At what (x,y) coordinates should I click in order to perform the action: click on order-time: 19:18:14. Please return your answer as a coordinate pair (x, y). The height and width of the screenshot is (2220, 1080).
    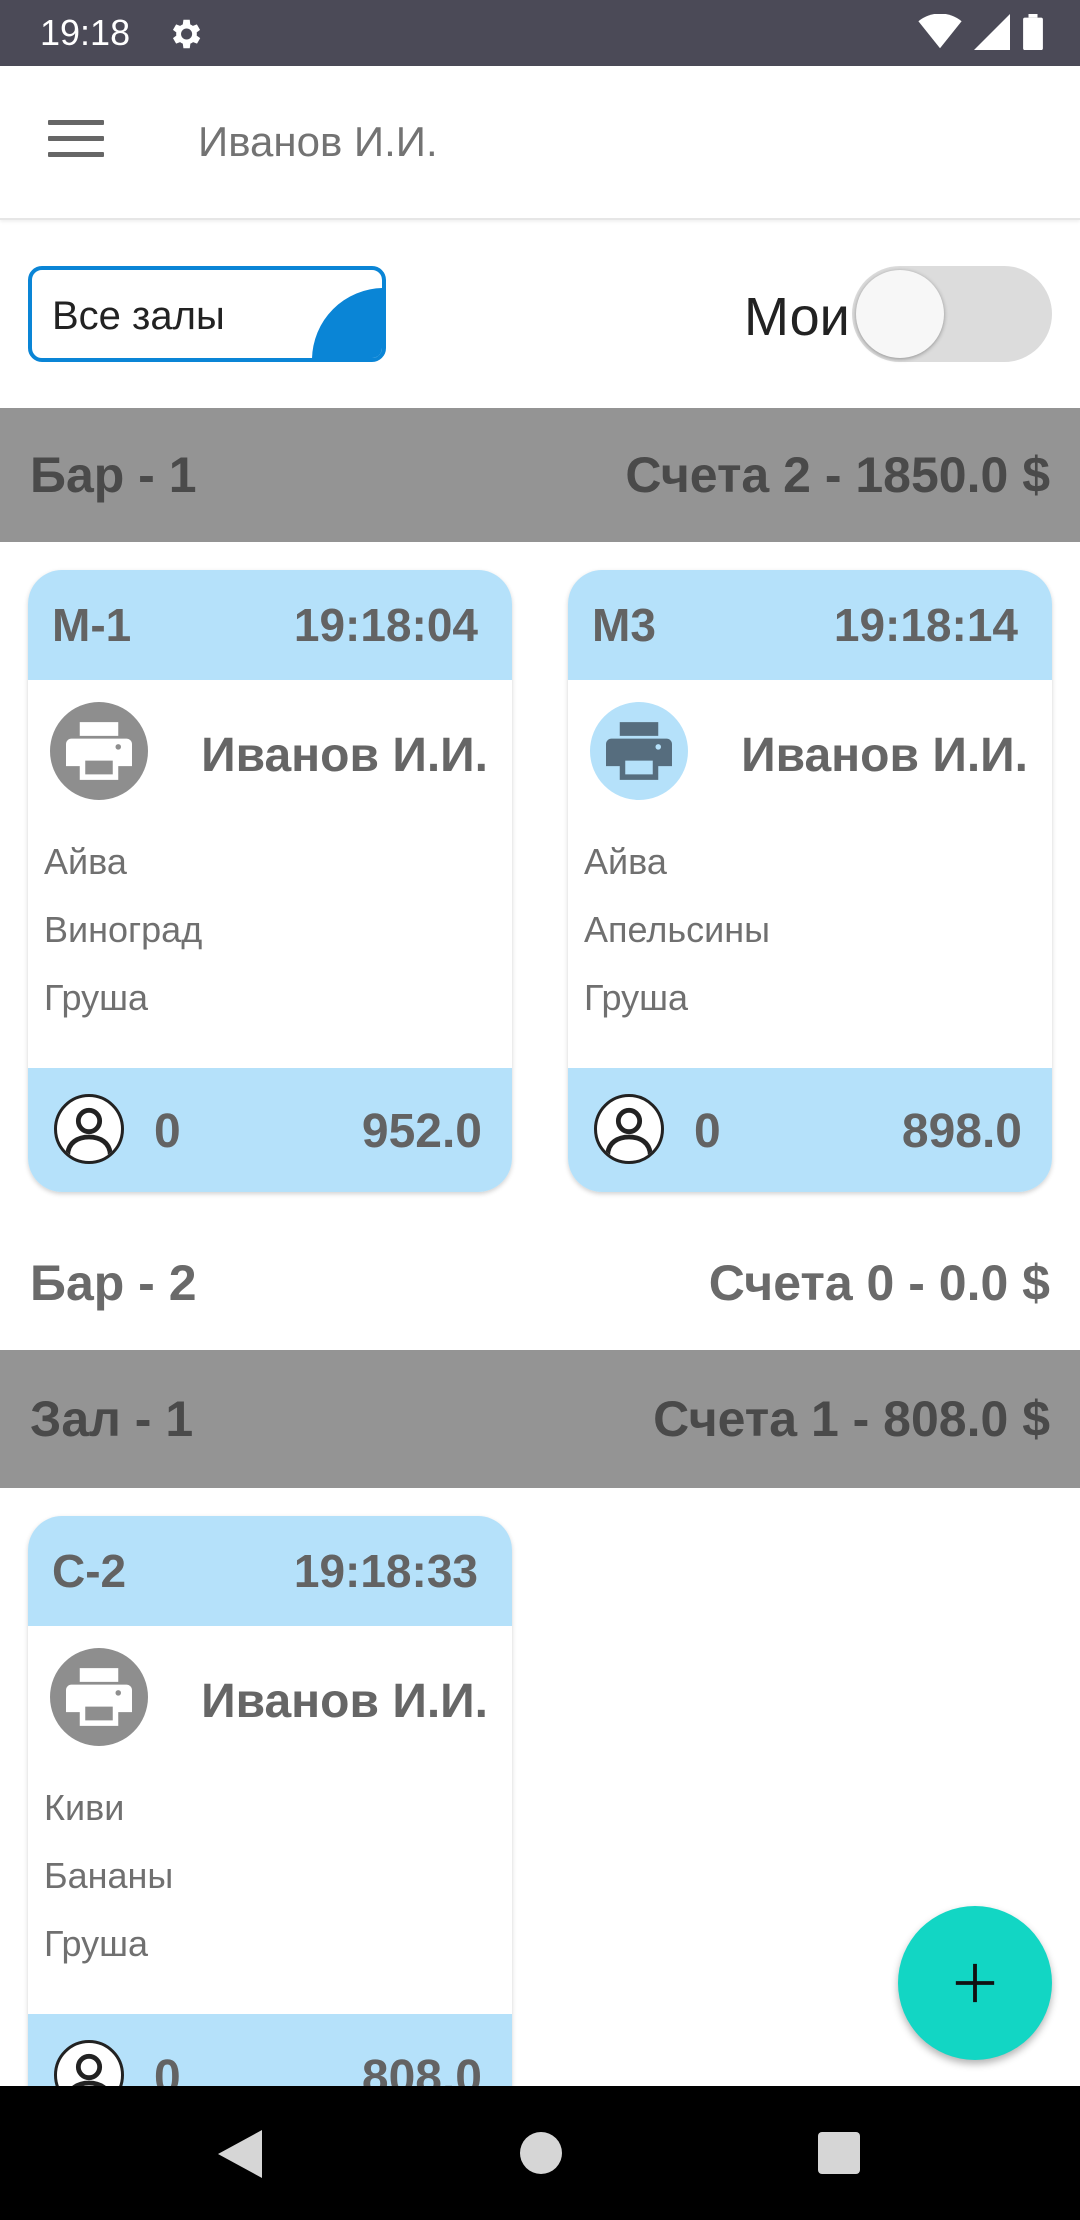
    Looking at the image, I should click on (925, 625).